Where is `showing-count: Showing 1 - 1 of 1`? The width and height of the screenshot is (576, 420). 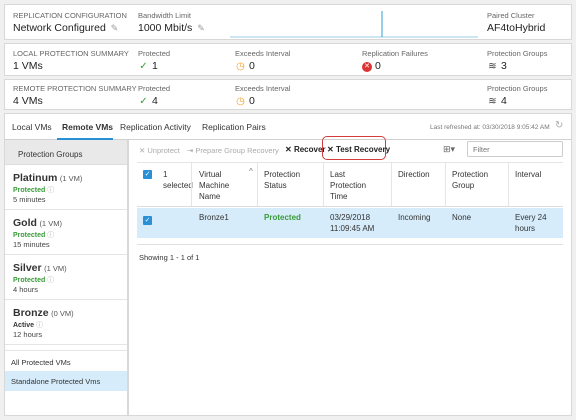
showing-count: Showing 1 - 1 of 1 is located at coordinates (169, 257).